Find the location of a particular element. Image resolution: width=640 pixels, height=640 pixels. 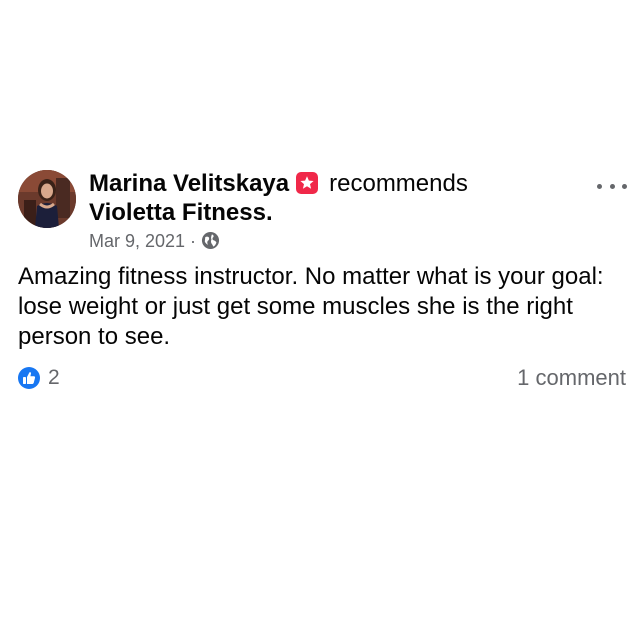

more-options-icon is located at coordinates (612, 186).